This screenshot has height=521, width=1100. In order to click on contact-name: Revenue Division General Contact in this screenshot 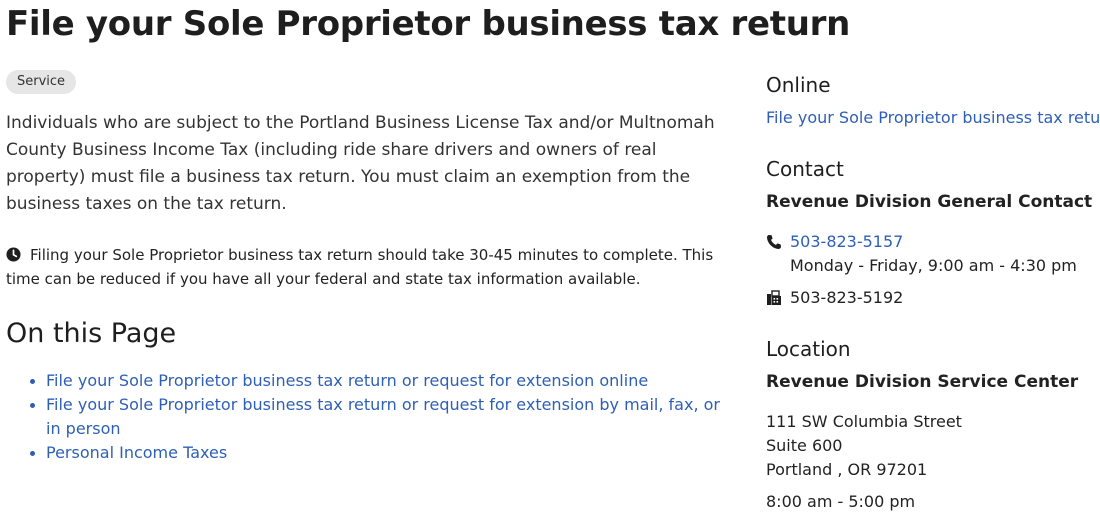, I will do `click(929, 202)`.